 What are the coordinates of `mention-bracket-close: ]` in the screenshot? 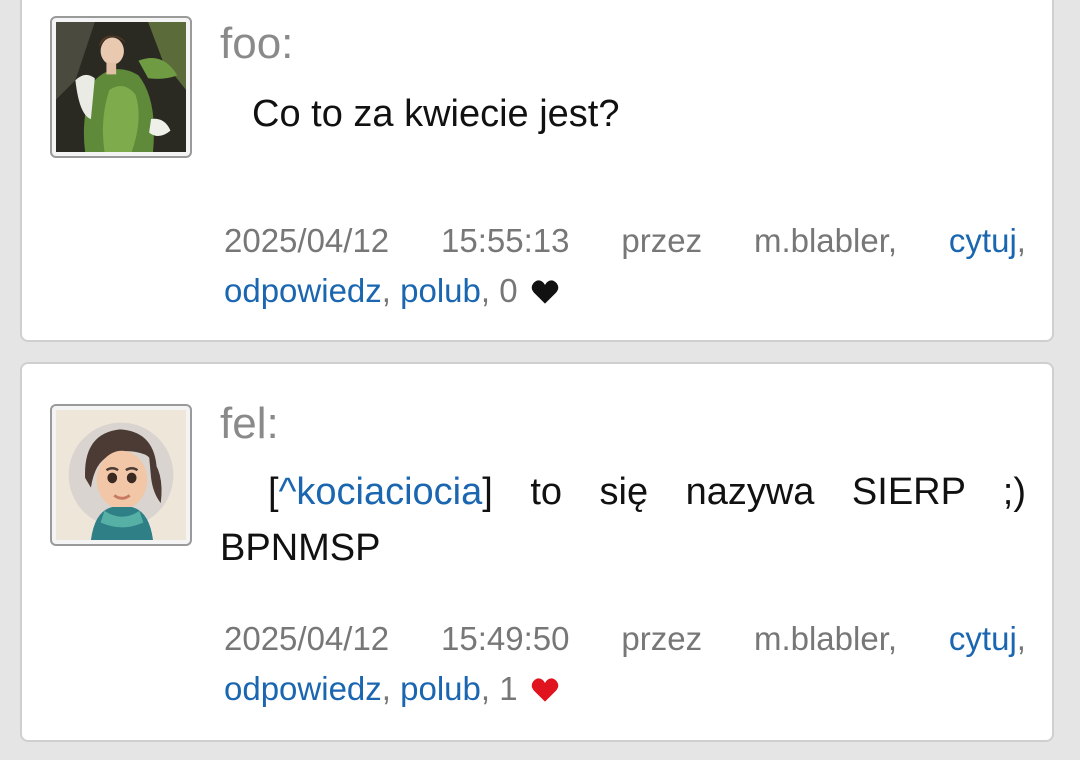 It's located at (487, 492).